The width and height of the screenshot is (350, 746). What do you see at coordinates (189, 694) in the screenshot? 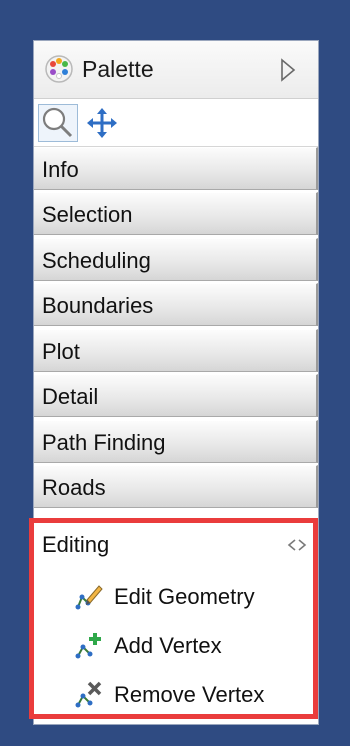
I see `tool-label: Remove Vertex` at bounding box center [189, 694].